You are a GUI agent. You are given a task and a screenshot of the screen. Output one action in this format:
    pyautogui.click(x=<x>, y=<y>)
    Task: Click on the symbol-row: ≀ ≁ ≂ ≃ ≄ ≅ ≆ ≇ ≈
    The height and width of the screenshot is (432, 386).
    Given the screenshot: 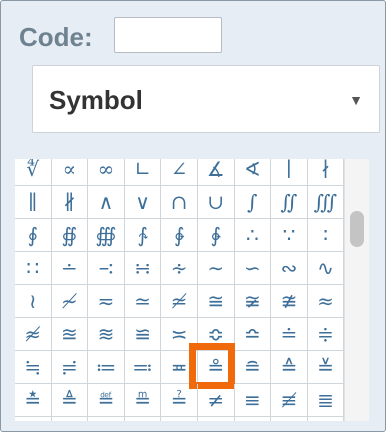 What is the action you would take?
    pyautogui.click(x=180, y=301)
    